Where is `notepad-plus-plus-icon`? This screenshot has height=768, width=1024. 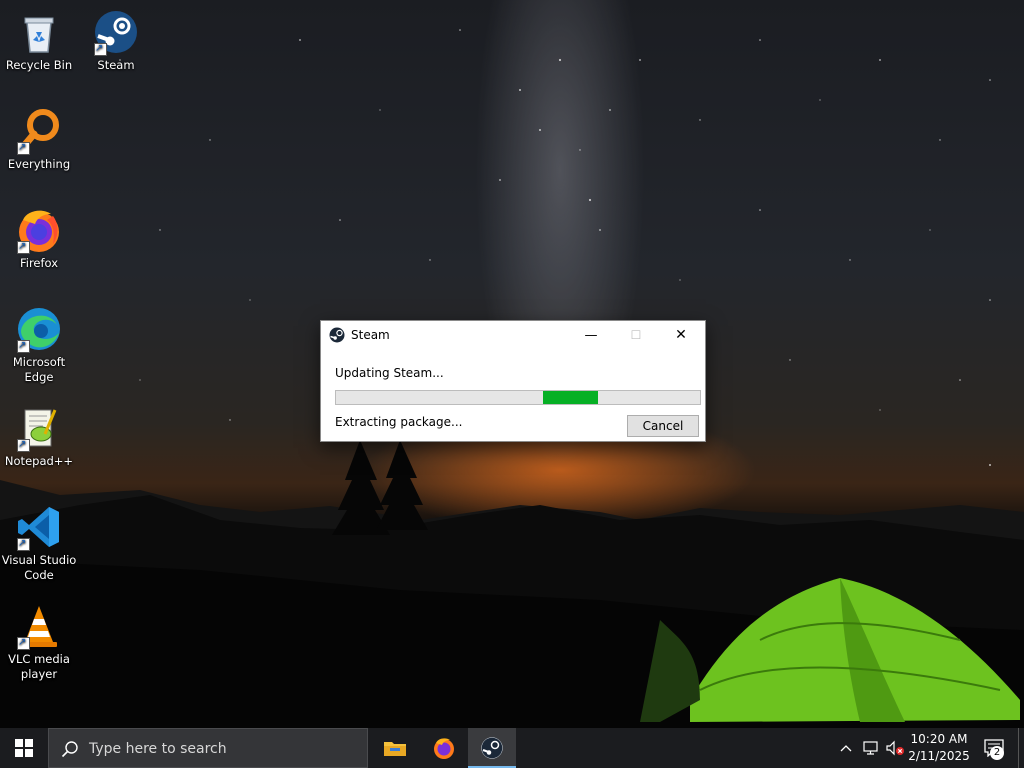 notepad-plus-plus-icon is located at coordinates (39, 428).